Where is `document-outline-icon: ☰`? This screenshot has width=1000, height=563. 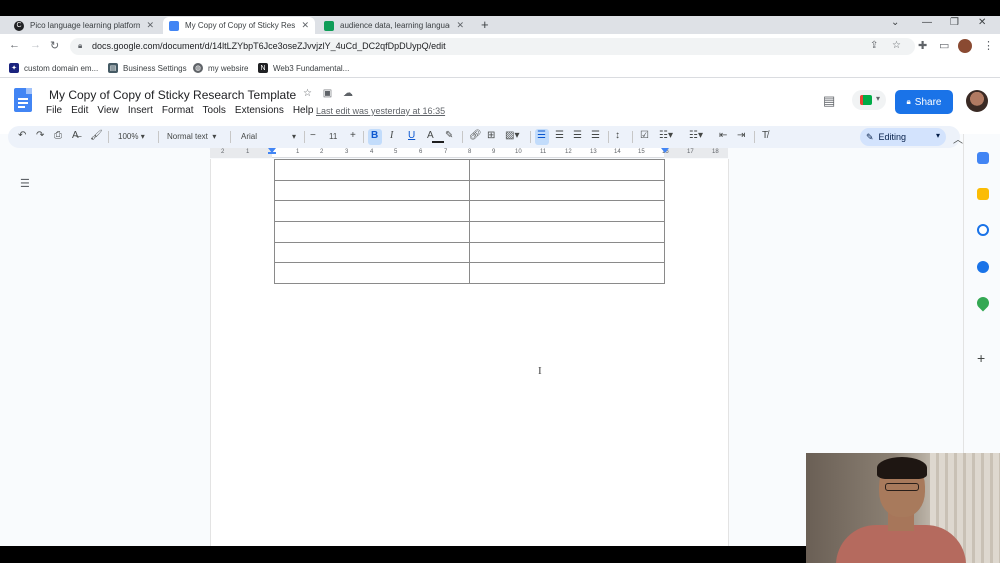 document-outline-icon: ☰ is located at coordinates (25, 183).